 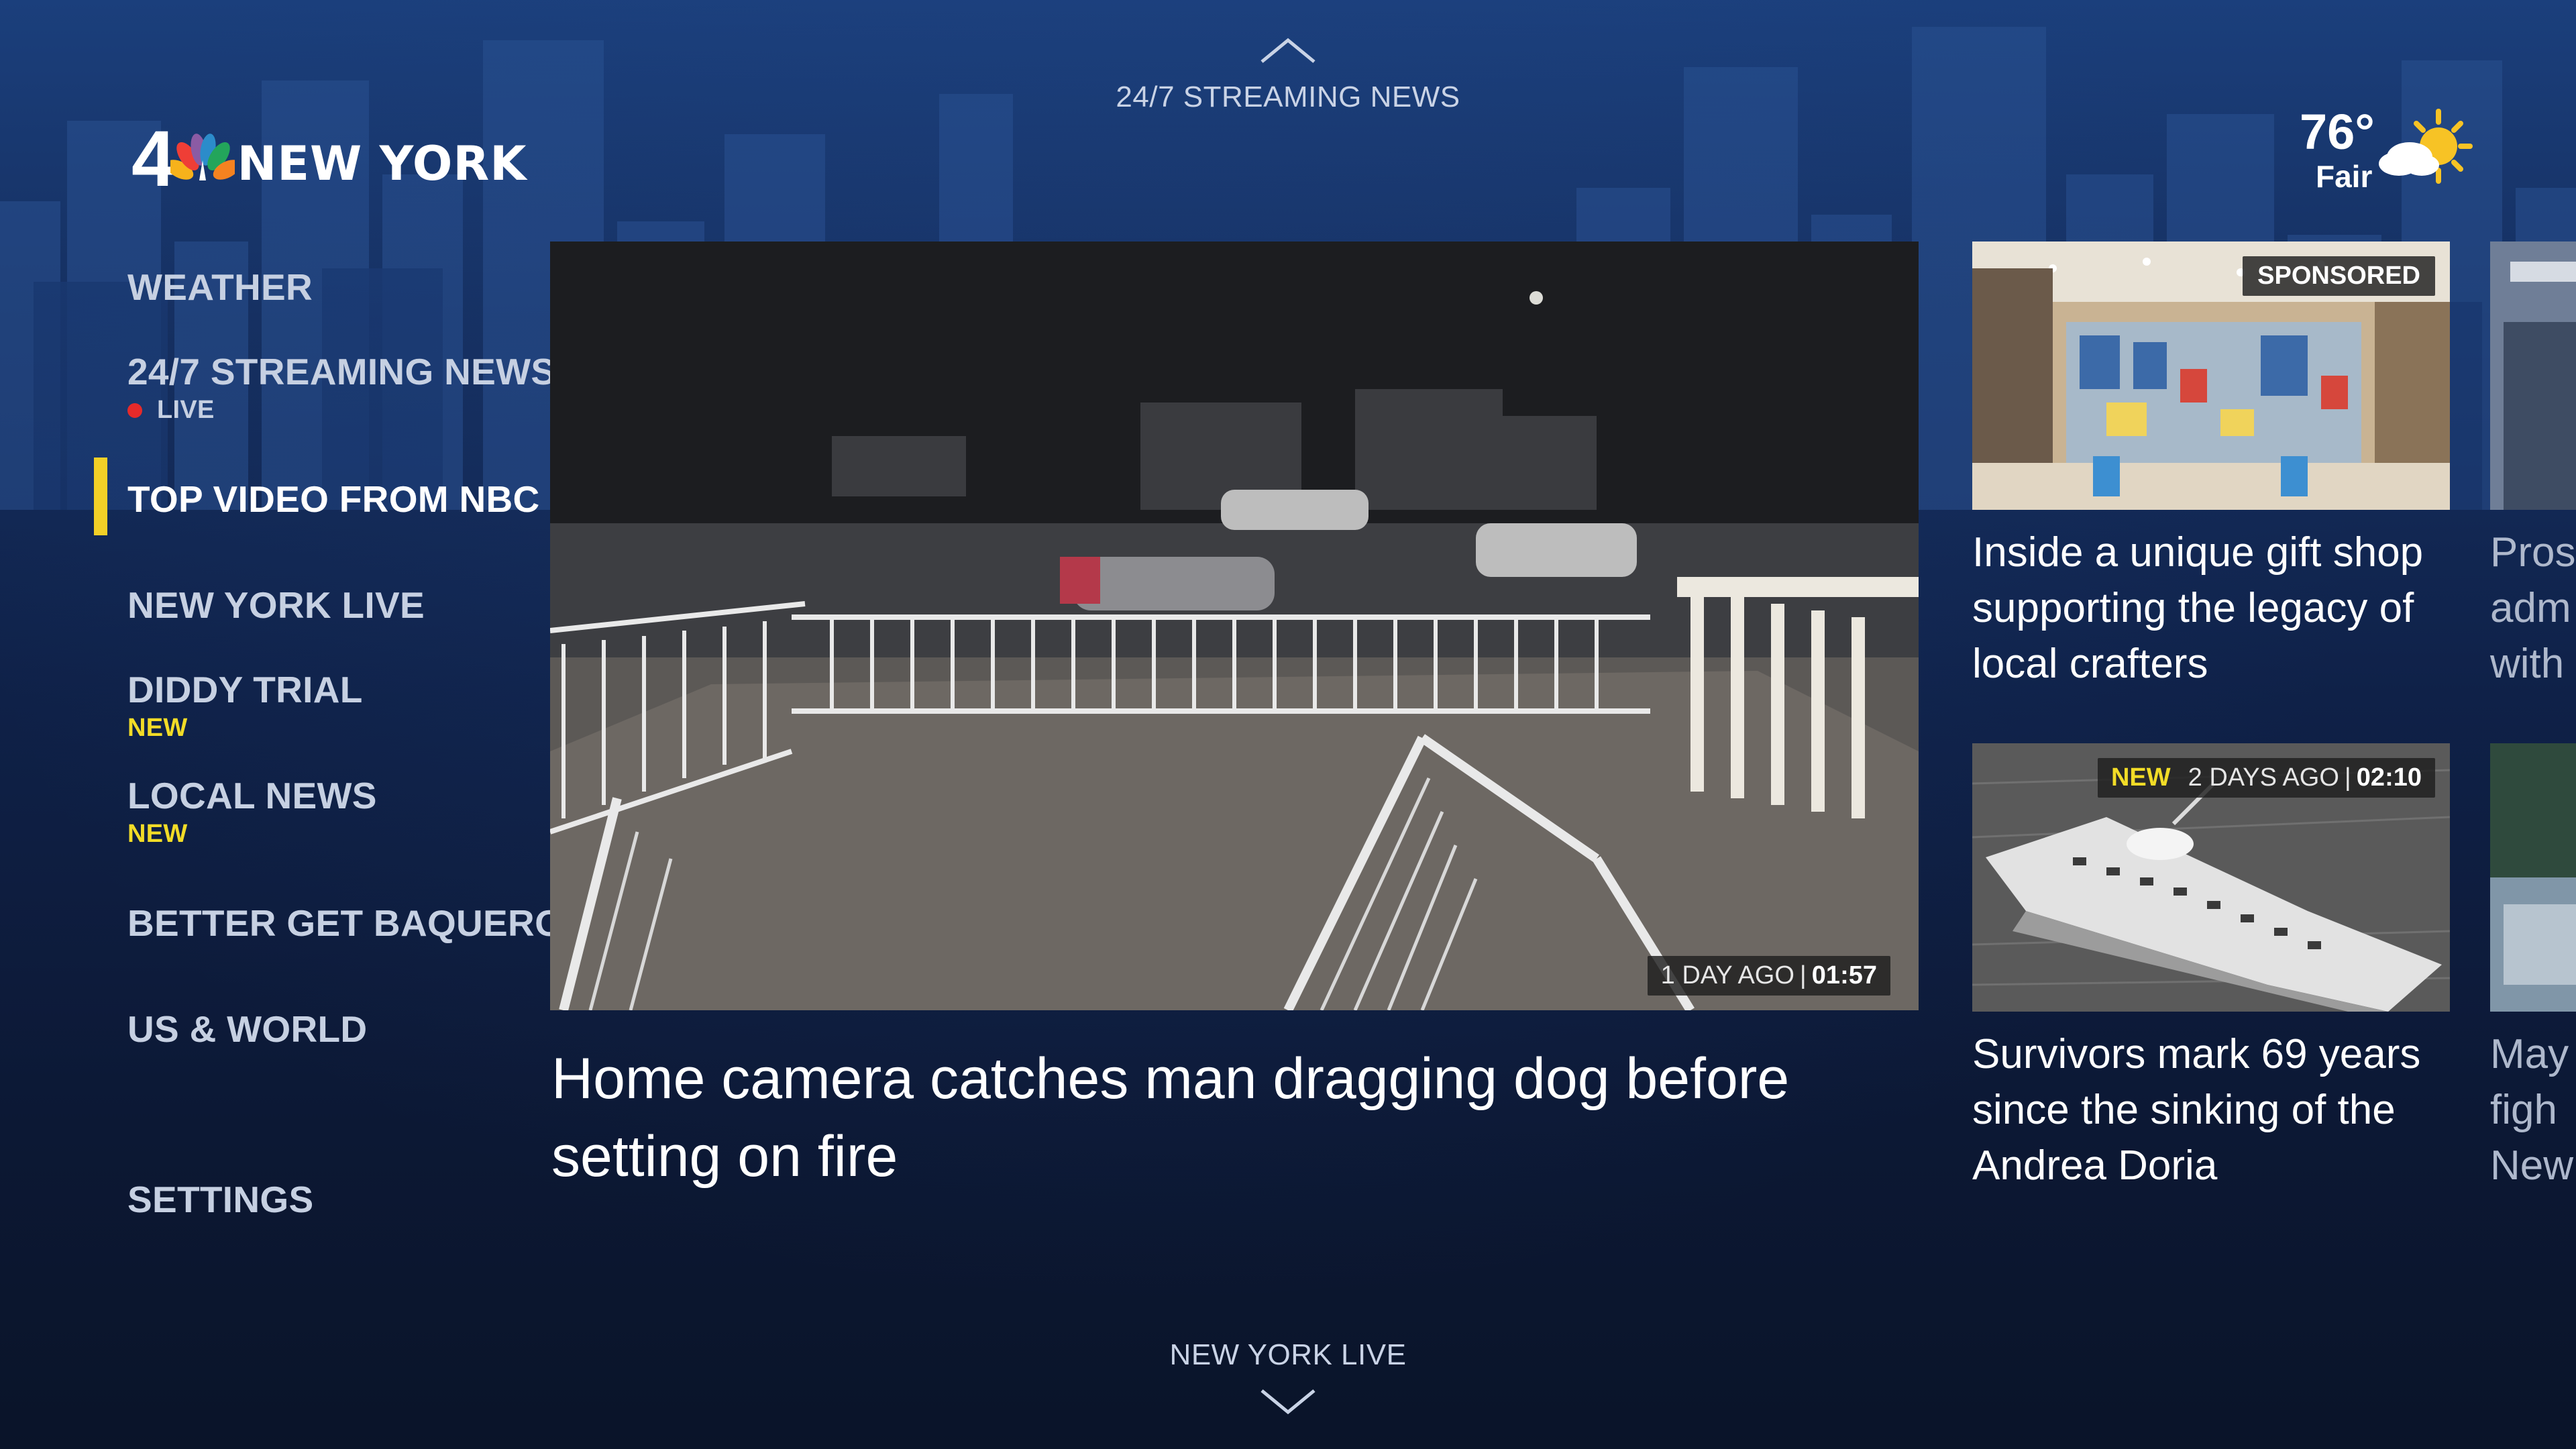 I want to click on chevron-up-icon, so click(x=1288, y=50).